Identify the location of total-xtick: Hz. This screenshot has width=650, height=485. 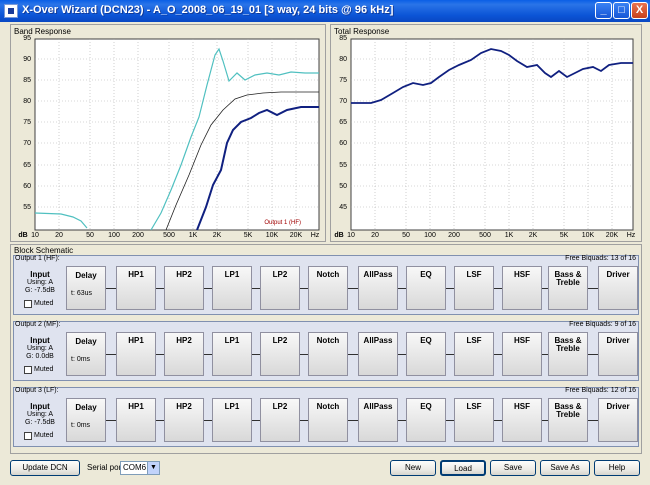
(631, 235).